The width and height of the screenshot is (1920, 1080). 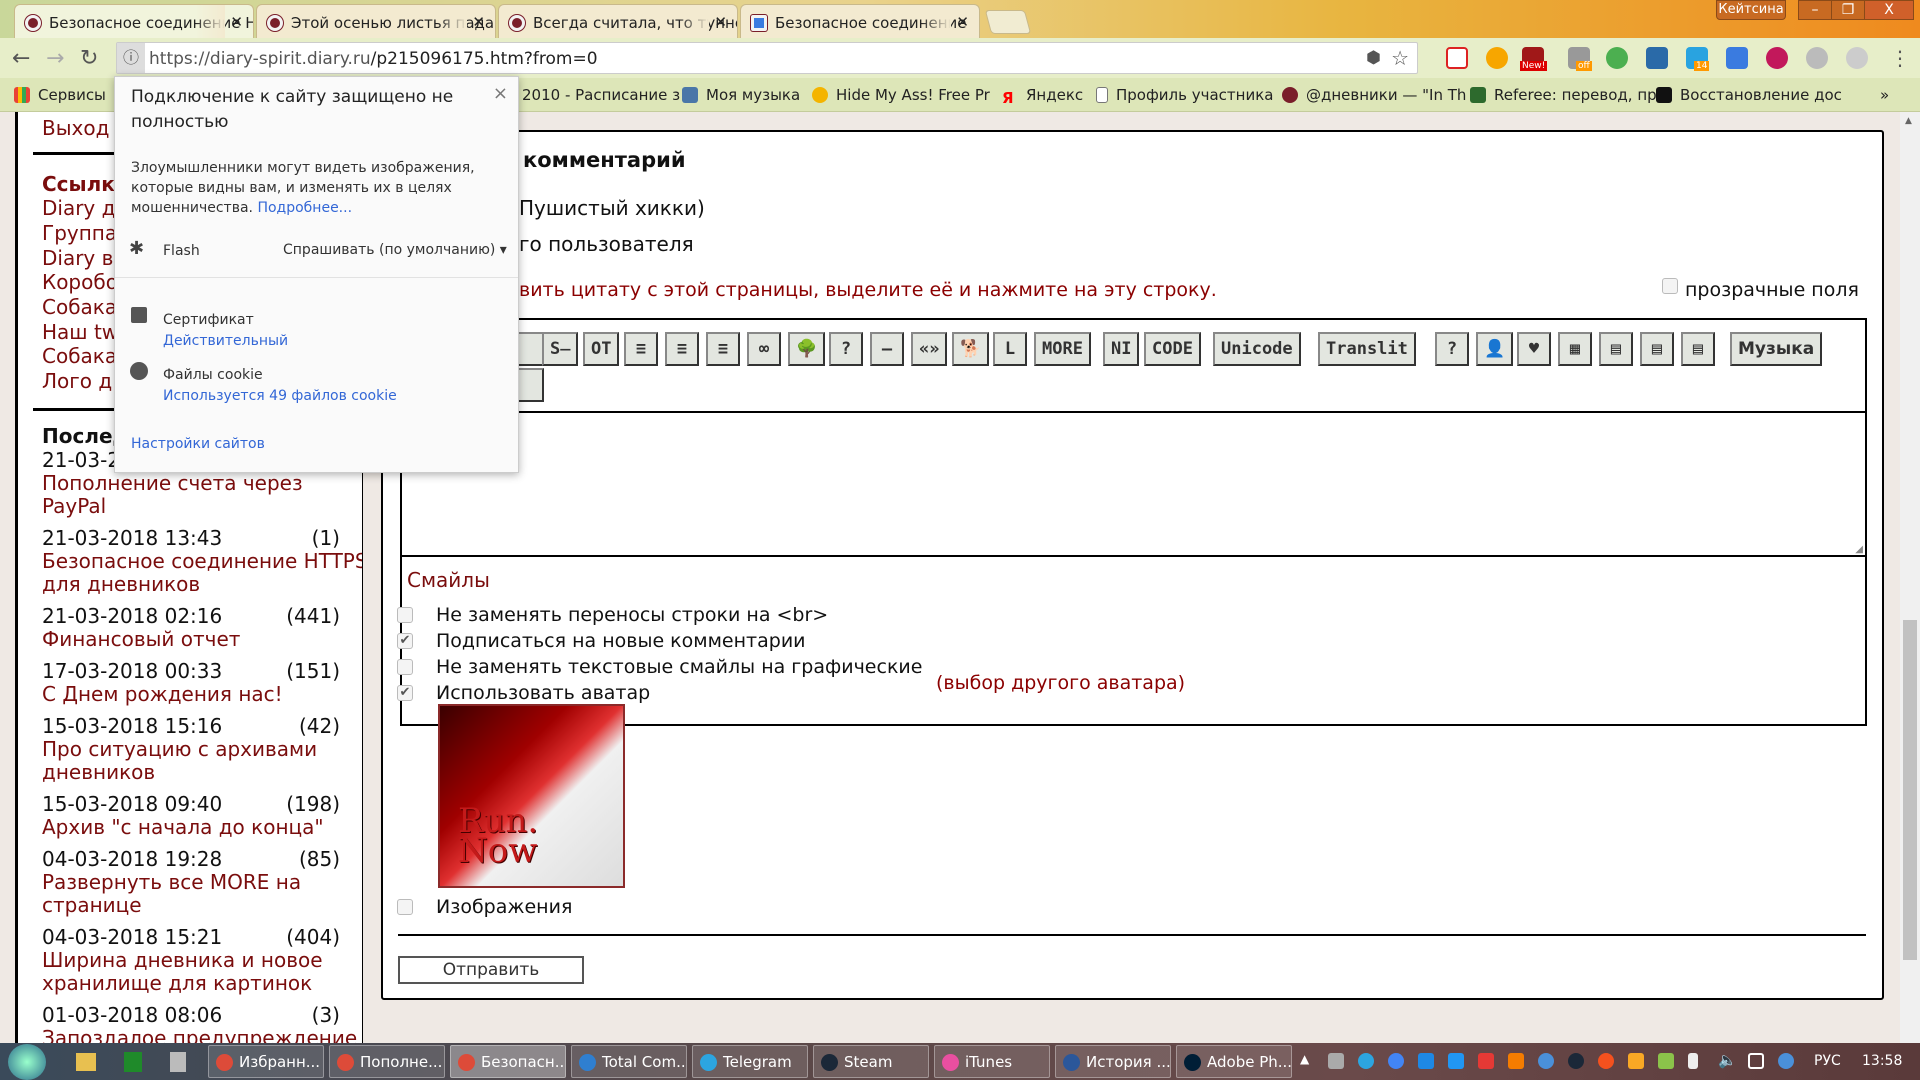 What do you see at coordinates (55, 58) in the screenshot?
I see `forward-icon: →` at bounding box center [55, 58].